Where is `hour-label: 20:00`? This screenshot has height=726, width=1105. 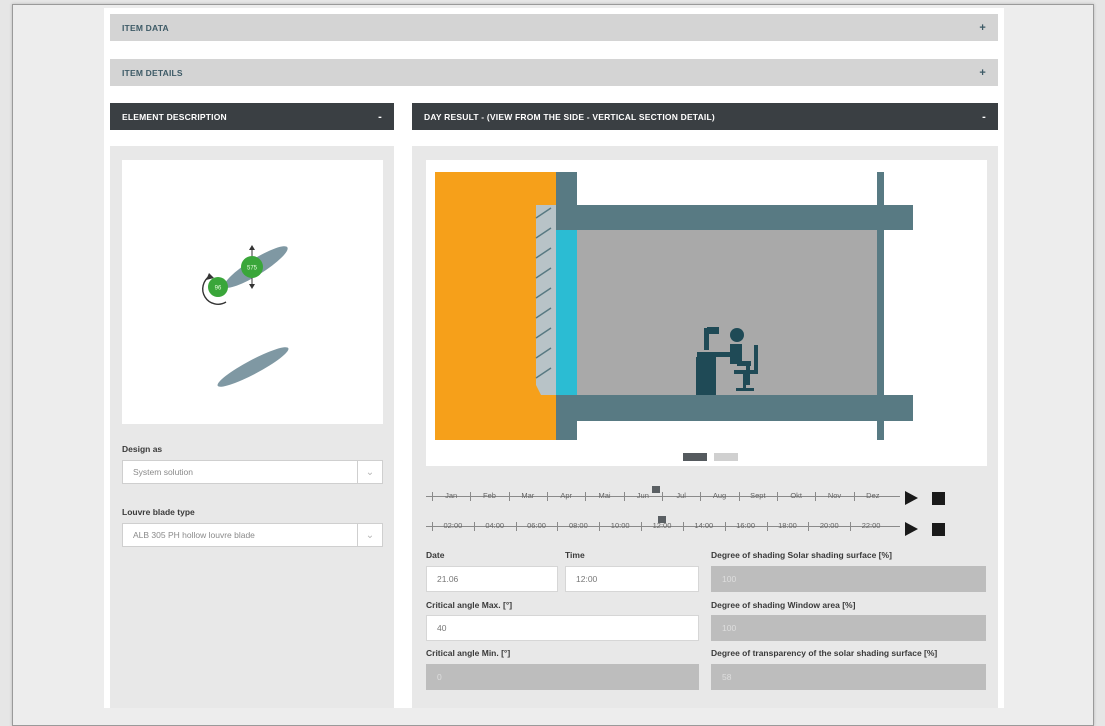
hour-label: 20:00 is located at coordinates (829, 525).